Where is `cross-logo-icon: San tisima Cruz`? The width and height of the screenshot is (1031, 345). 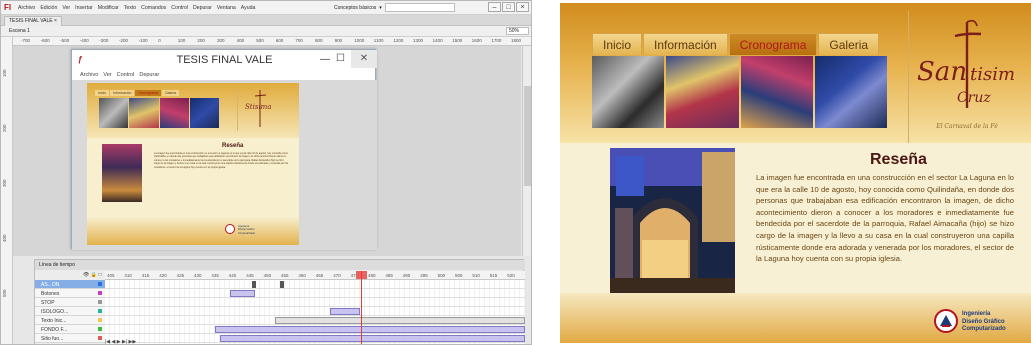 cross-logo-icon: San tisima Cruz is located at coordinates (966, 63).